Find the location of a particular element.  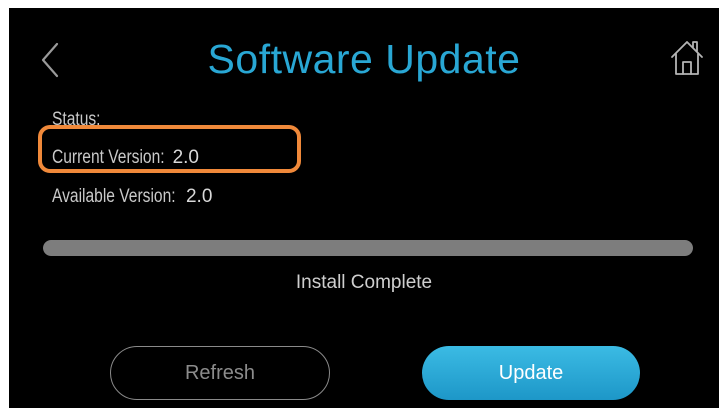

install-progress-fill is located at coordinates (368, 248).